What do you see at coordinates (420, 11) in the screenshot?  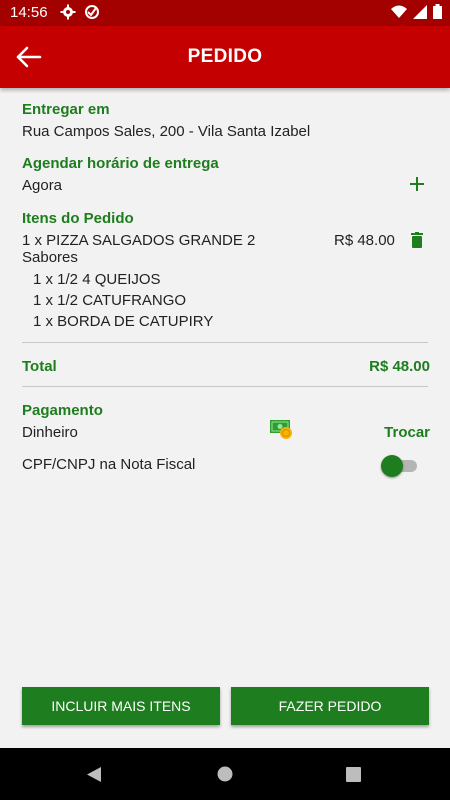 I see `signal-icon` at bounding box center [420, 11].